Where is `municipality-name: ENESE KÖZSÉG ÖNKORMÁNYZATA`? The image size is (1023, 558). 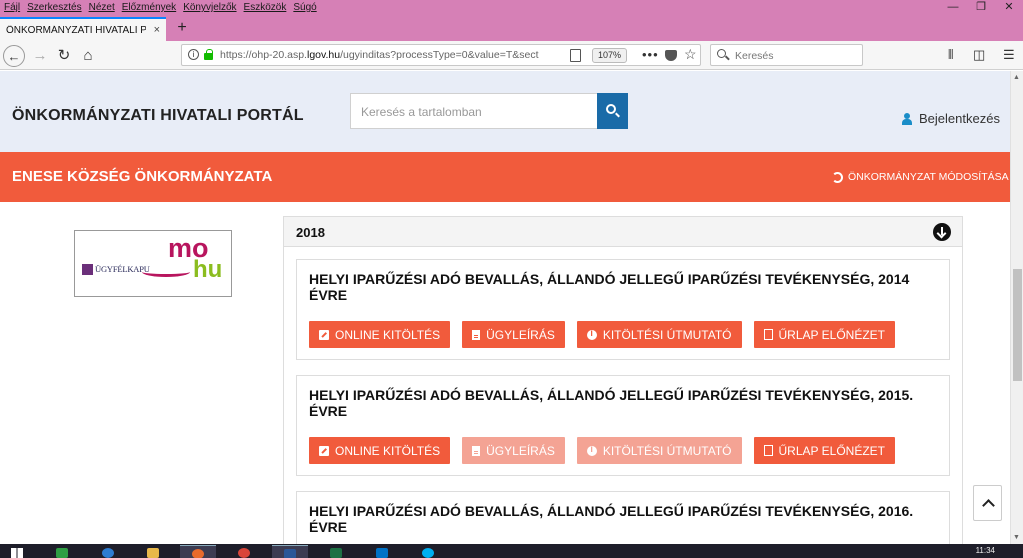 municipality-name: ENESE KÖZSÉG ÖNKORMÁNYZATA is located at coordinates (142, 176).